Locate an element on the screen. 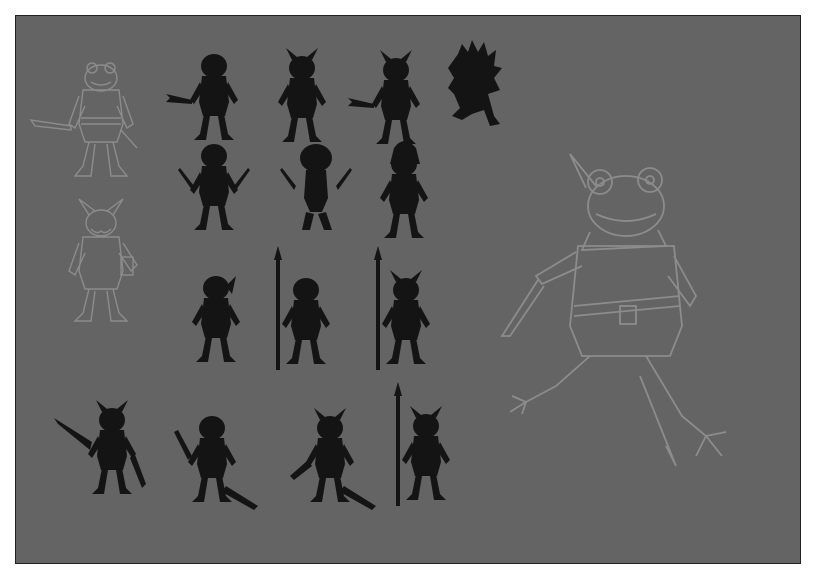  silhouette-horned-pose is located at coordinates (302, 95).